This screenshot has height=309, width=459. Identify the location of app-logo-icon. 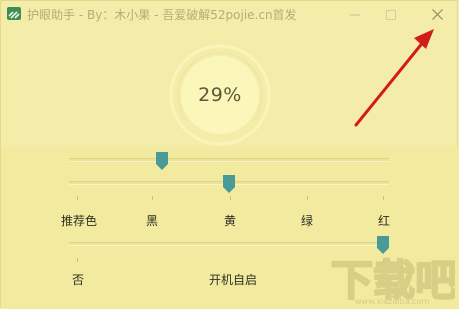
(14, 13).